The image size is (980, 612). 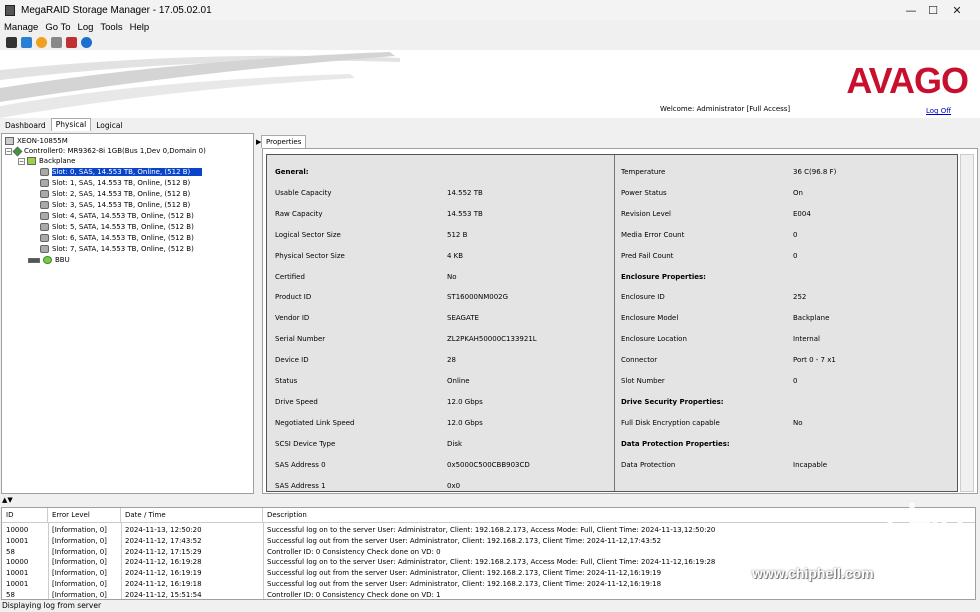 I want to click on log-datetime-cell: 2024-11-12, 16:19:19, so click(x=162, y=573).